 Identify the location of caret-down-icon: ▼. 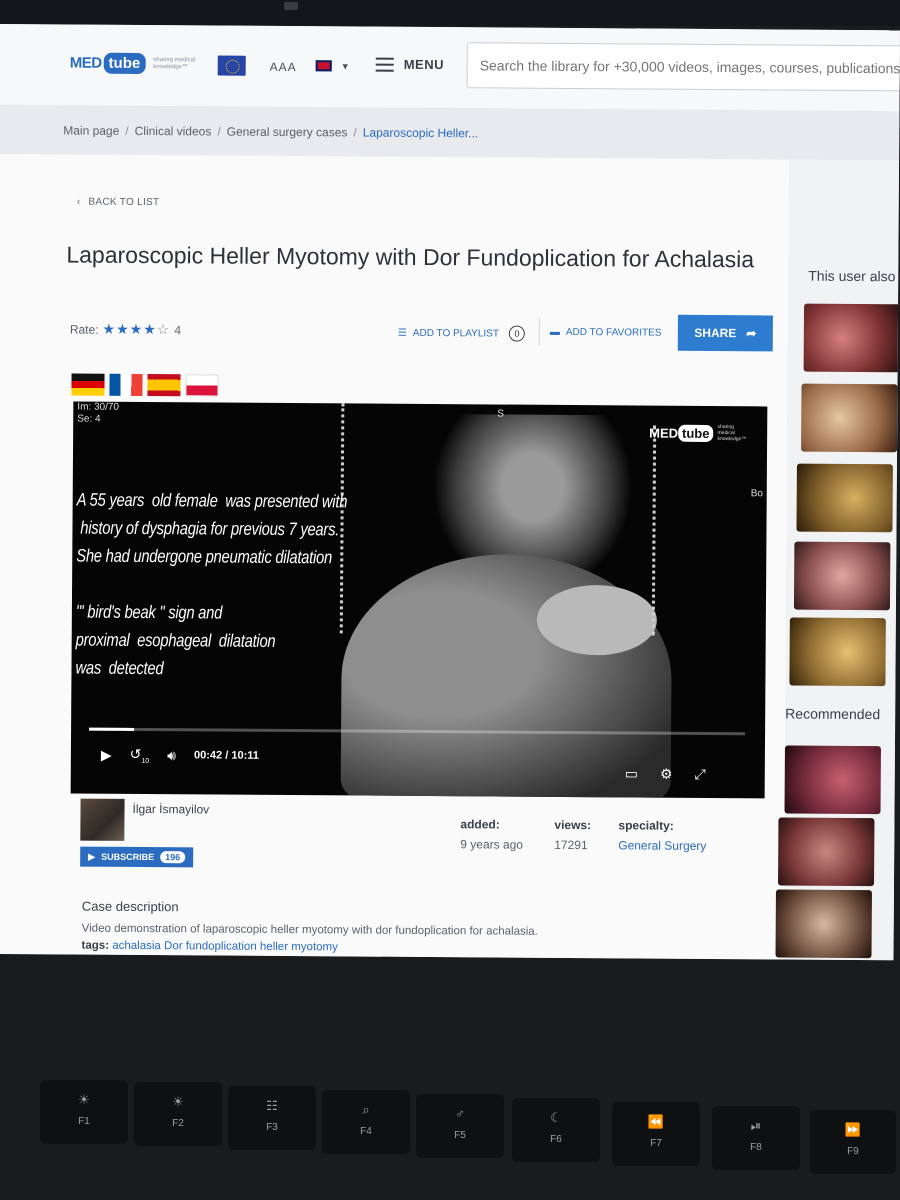
(345, 66).